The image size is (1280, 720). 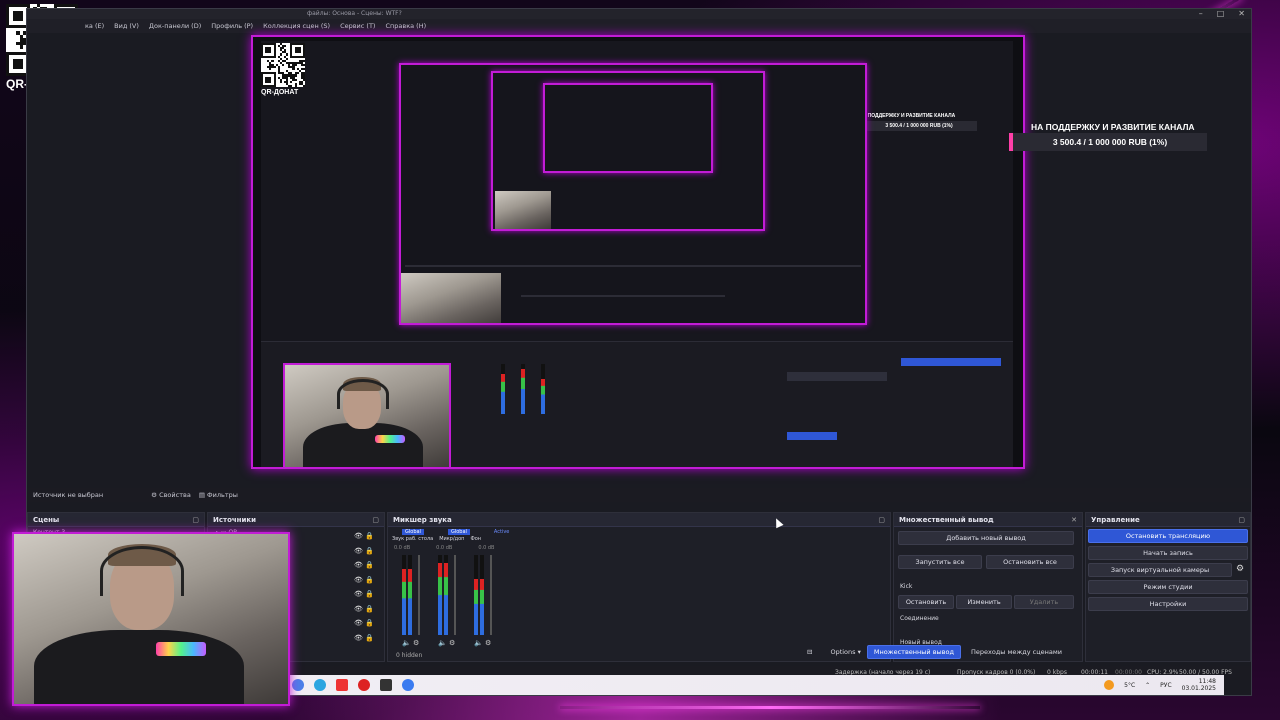 I want to click on system-tray: 5°C ⌃ РУС 11:48 03.01.2025, so click(x=1164, y=685).